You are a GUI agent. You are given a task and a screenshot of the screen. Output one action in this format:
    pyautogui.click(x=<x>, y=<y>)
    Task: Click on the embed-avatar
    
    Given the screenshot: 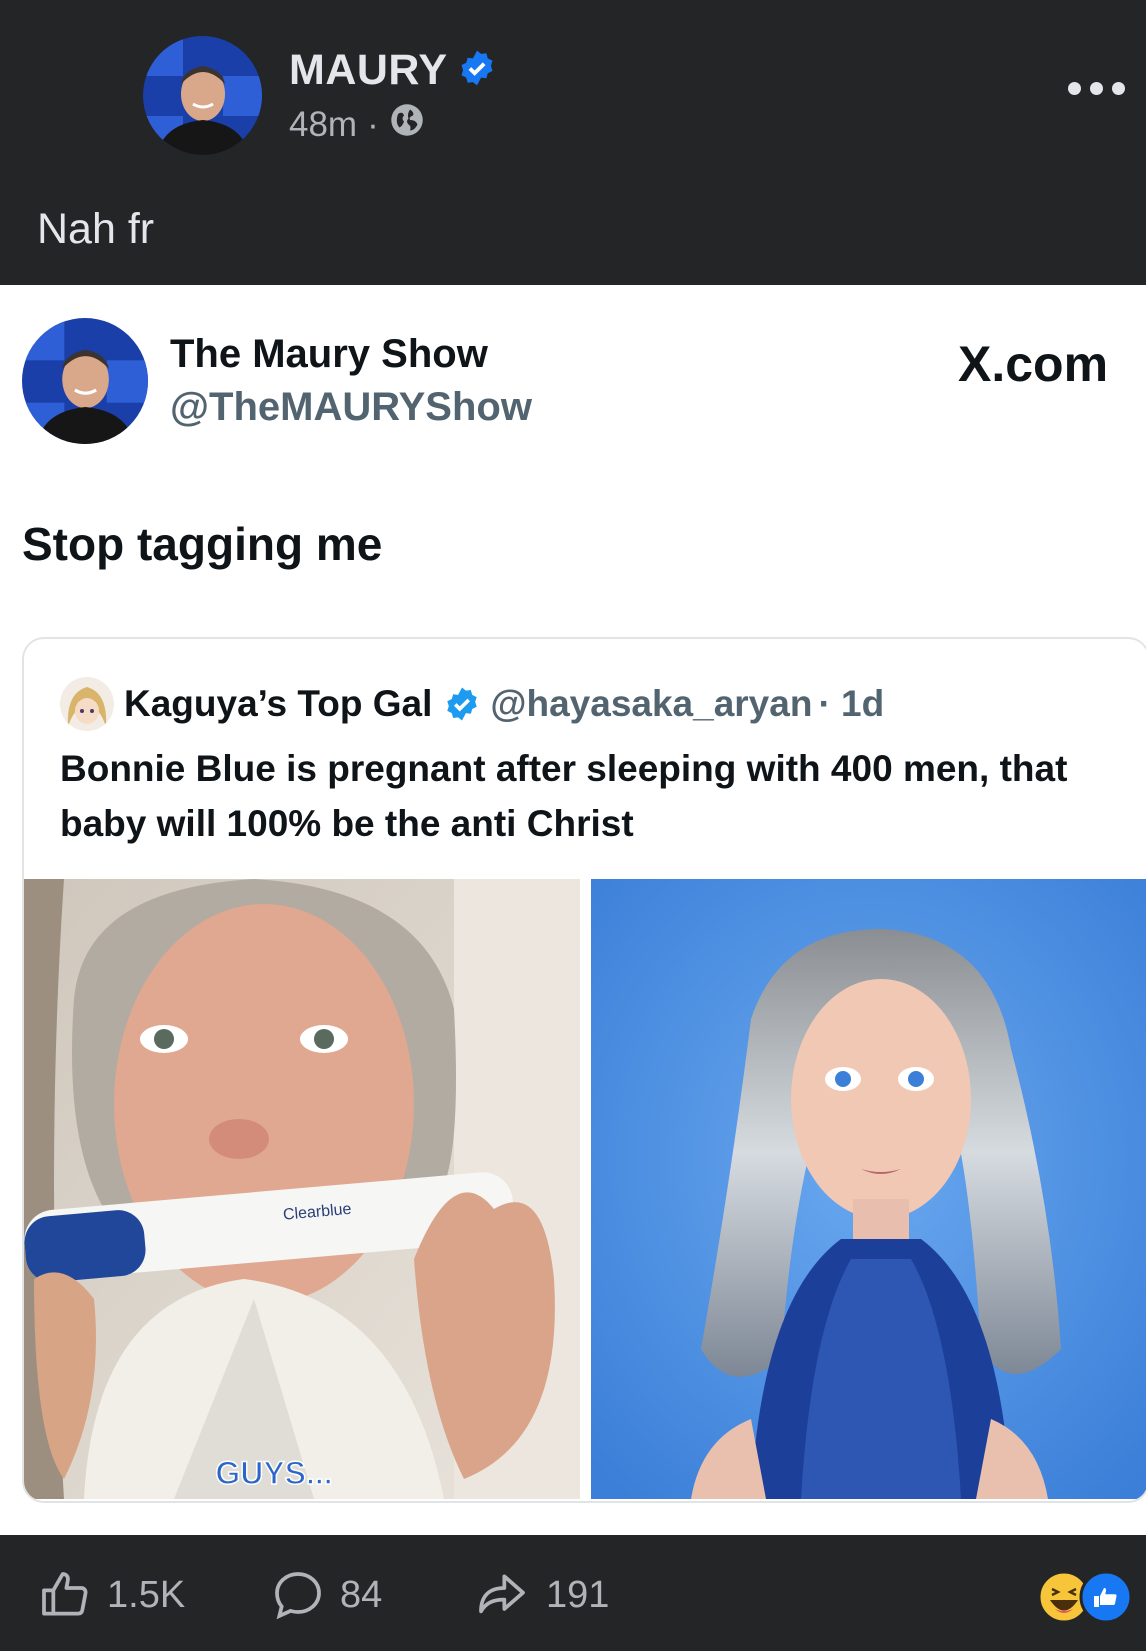 What is the action you would take?
    pyautogui.click(x=85, y=381)
    